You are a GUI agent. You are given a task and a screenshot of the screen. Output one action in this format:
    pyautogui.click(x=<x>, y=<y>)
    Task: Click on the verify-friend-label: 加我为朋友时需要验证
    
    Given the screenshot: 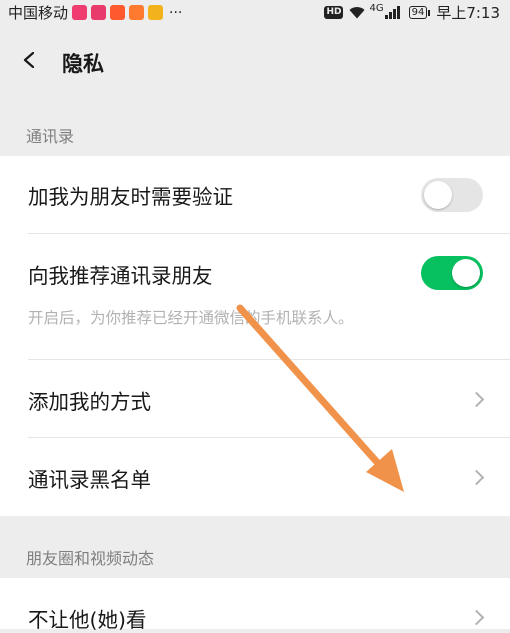 What is the action you would take?
    pyautogui.click(x=130, y=197)
    